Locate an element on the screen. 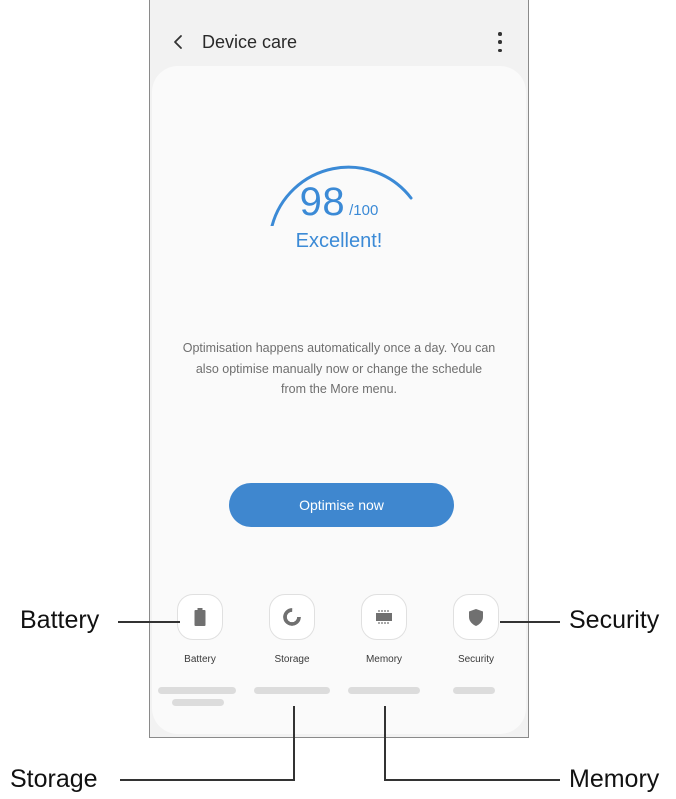 This screenshot has width=676, height=799. tile-label: Storage is located at coordinates (292, 659).